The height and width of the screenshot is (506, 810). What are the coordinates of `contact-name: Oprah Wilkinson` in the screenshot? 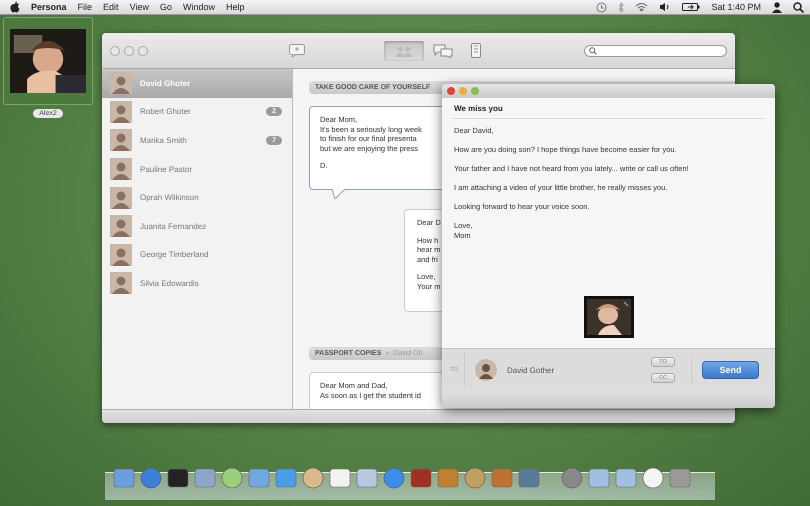 It's located at (170, 197).